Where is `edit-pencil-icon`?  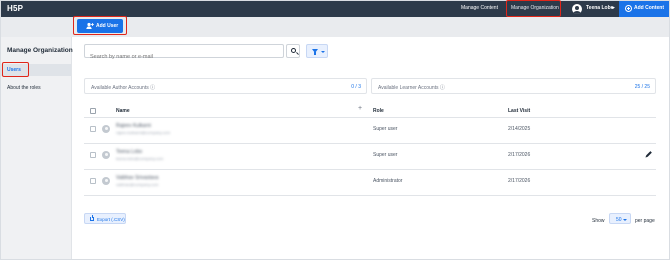 edit-pencil-icon is located at coordinates (649, 154).